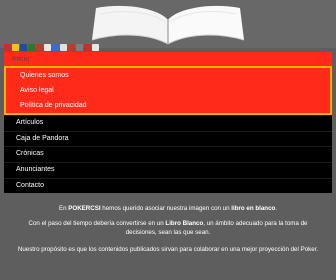  Describe the element at coordinates (168, 154) in the screenshot. I see `nav-item-cronicas: Crónicas` at that location.